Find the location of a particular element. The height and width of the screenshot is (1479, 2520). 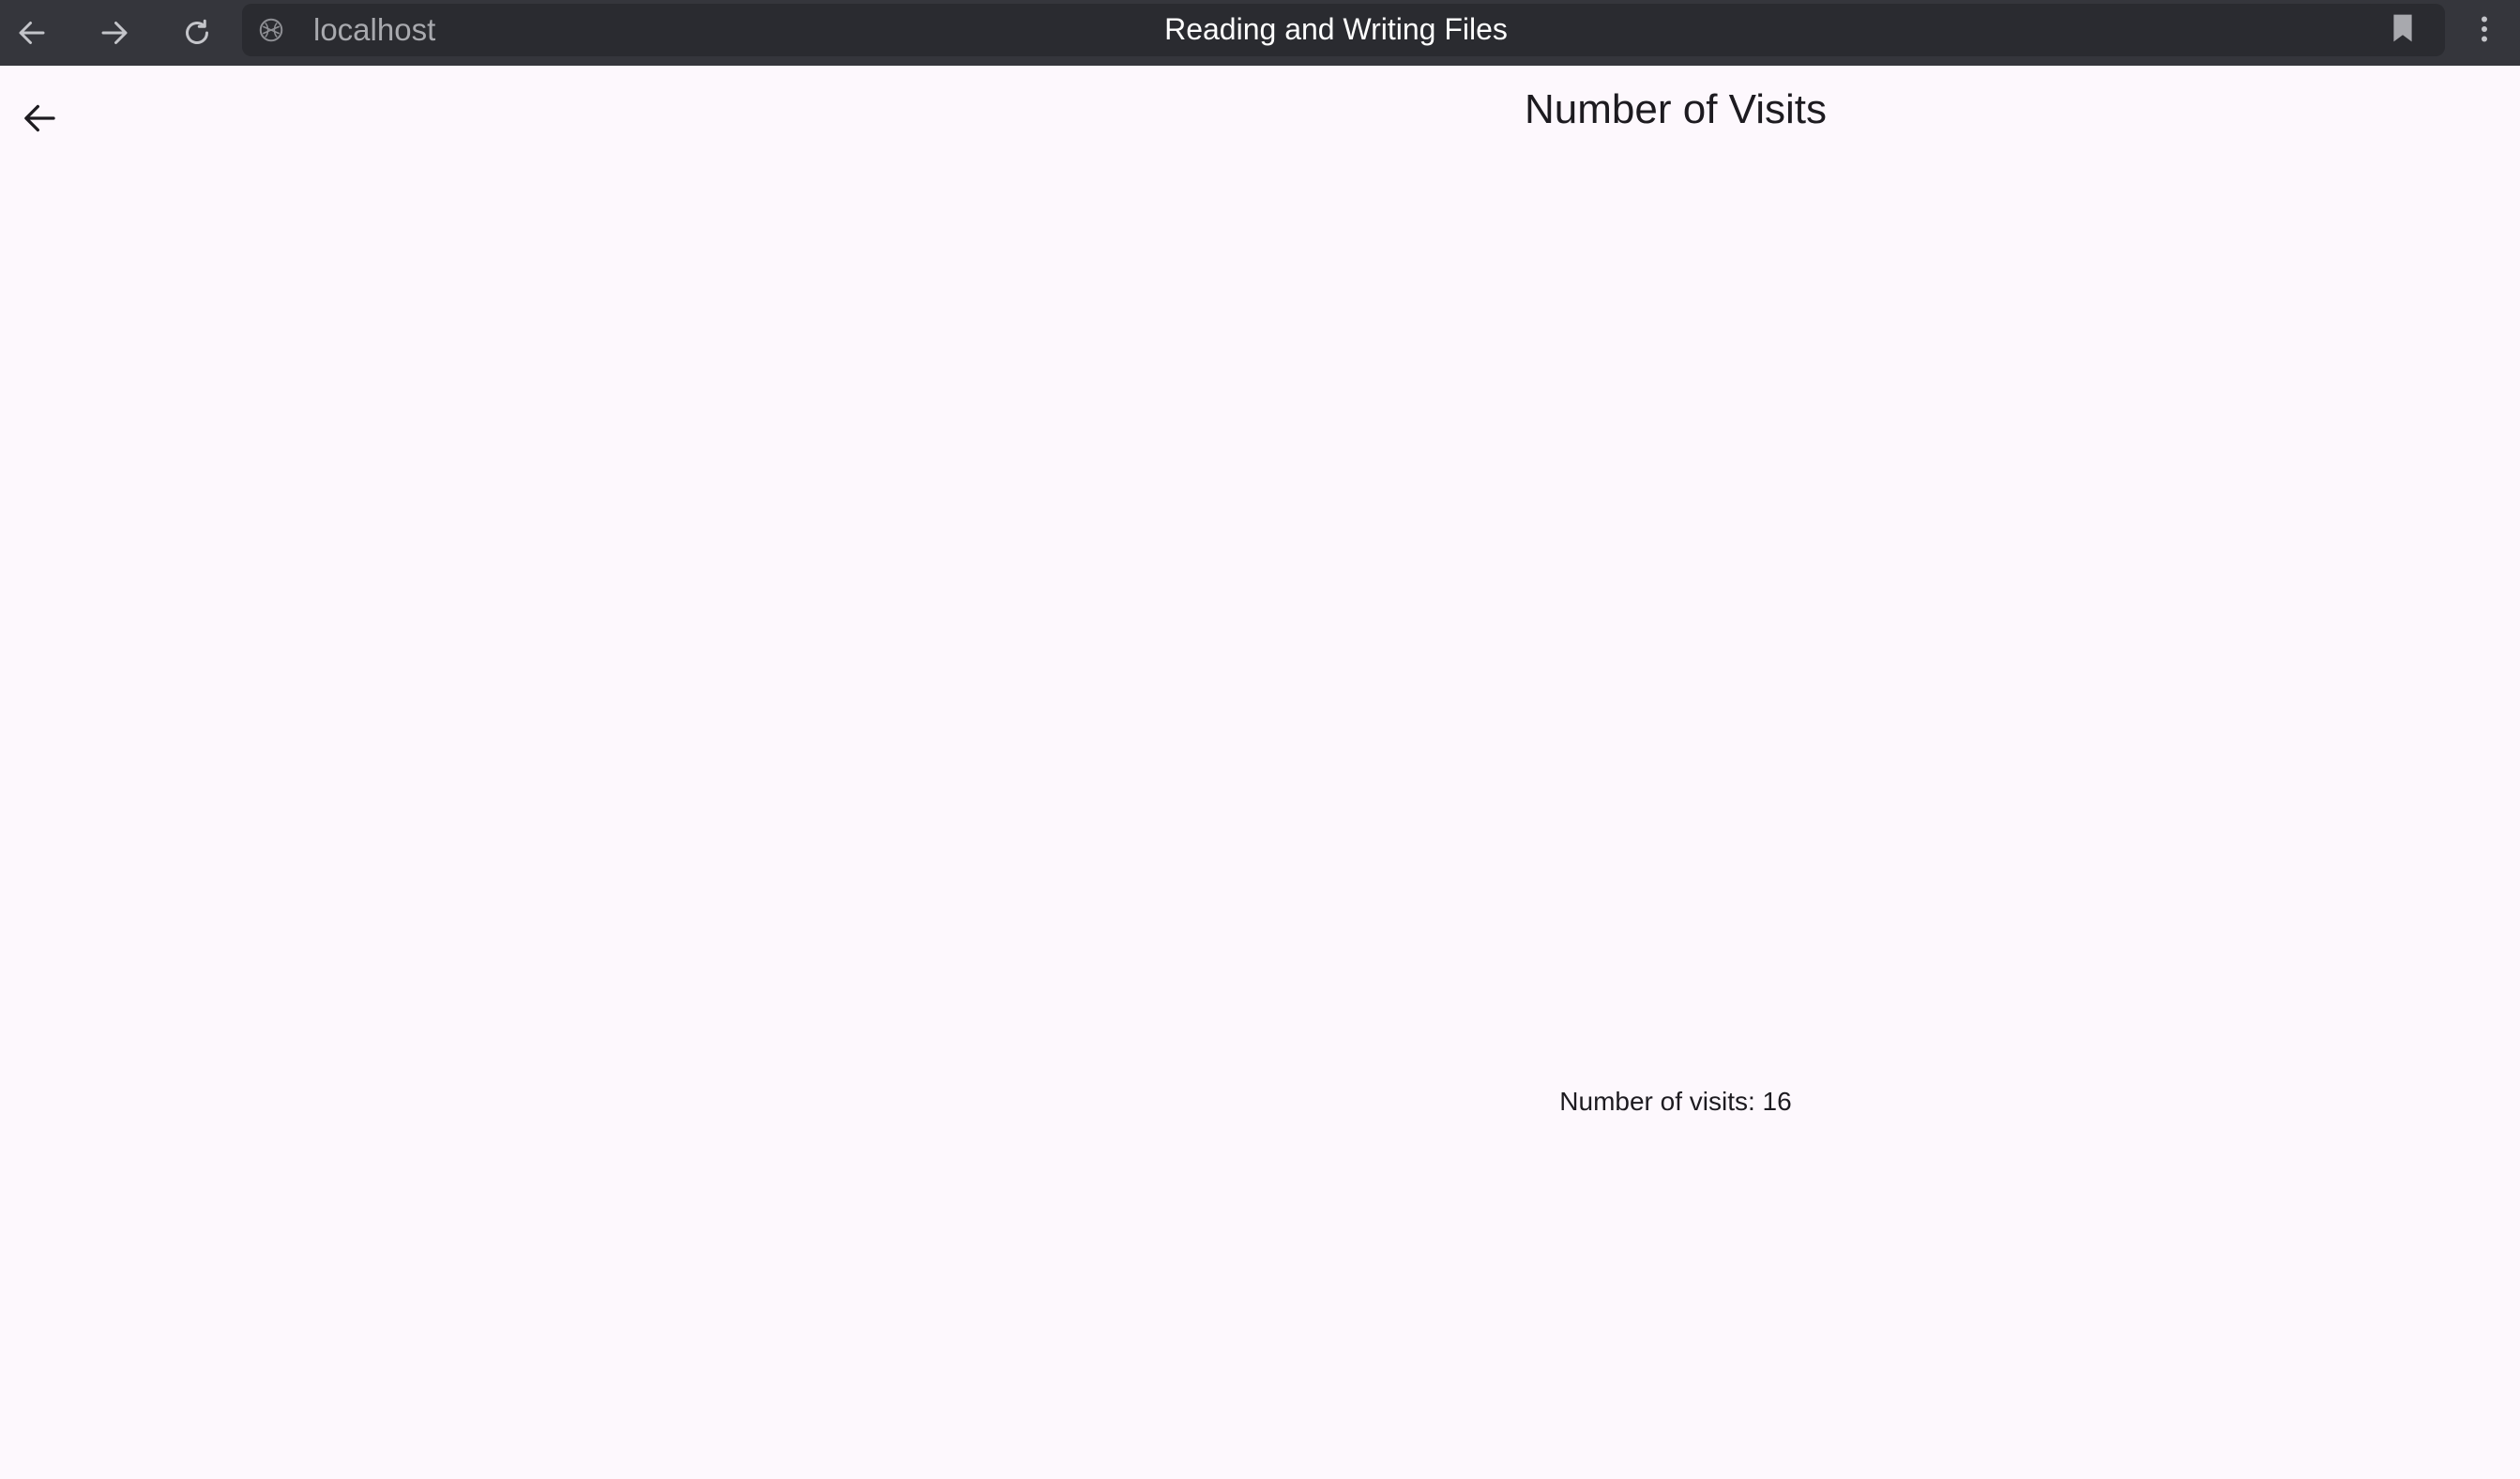

browser-reload-button is located at coordinates (197, 33).